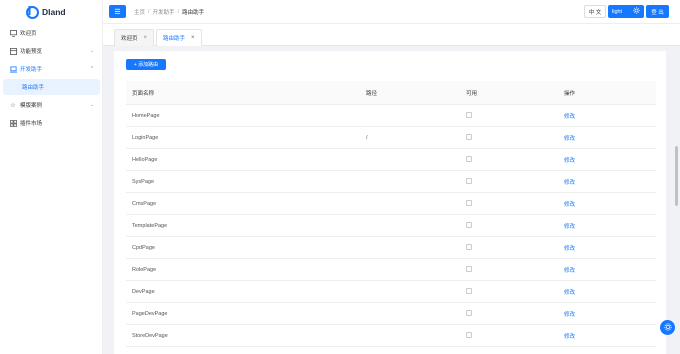 The height and width of the screenshot is (354, 680). I want to click on header: ☰ 主页 / 开发助手 / 路由助手 中 文 light 登 出, so click(391, 12).